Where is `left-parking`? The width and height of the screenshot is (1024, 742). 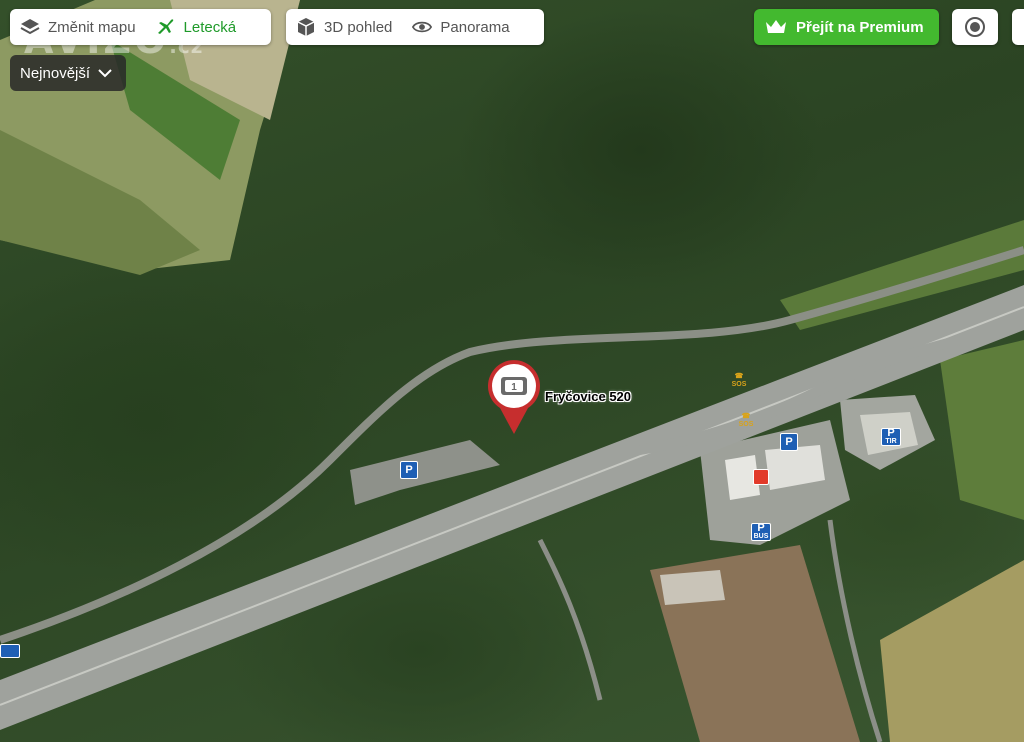 left-parking is located at coordinates (425, 472).